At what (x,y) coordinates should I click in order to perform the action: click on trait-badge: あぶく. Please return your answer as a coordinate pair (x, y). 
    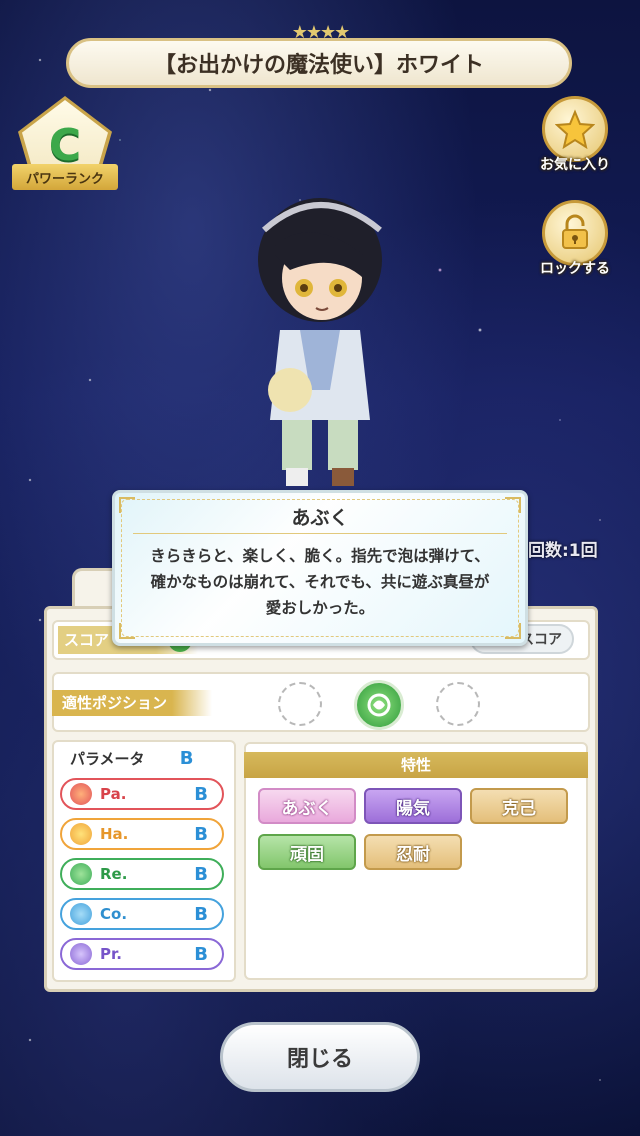
    Looking at the image, I should click on (307, 806).